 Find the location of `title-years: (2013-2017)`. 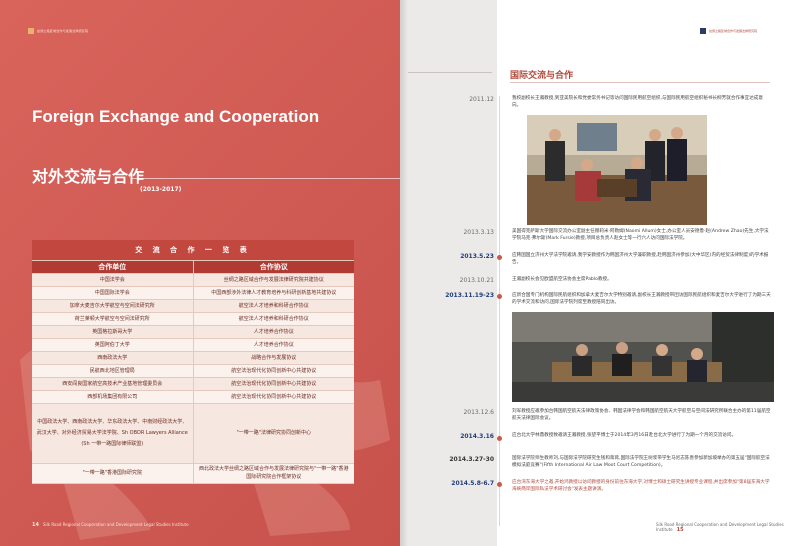

title-years: (2013-2017) is located at coordinates (161, 189).